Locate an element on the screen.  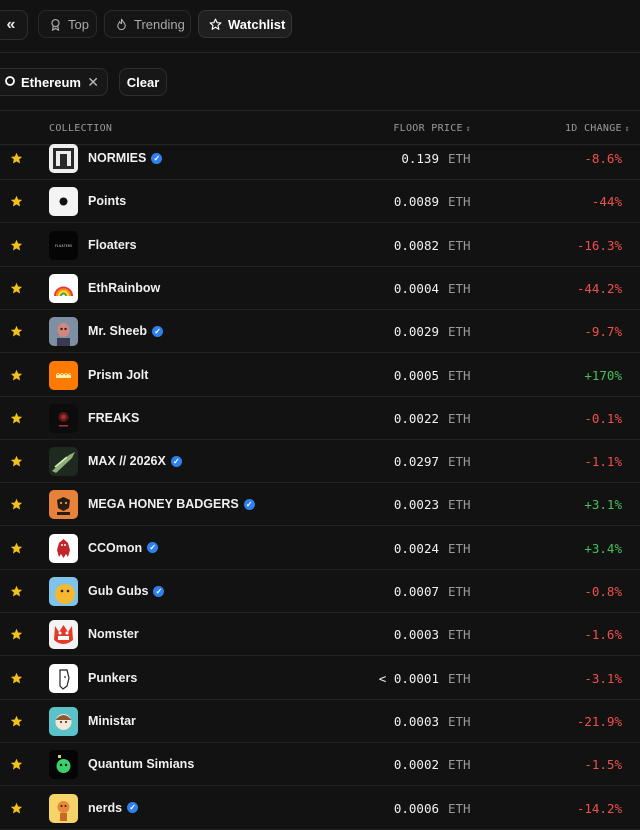
column-header-floor-price: FLOOR PRICE ⇕ is located at coordinates (432, 128).